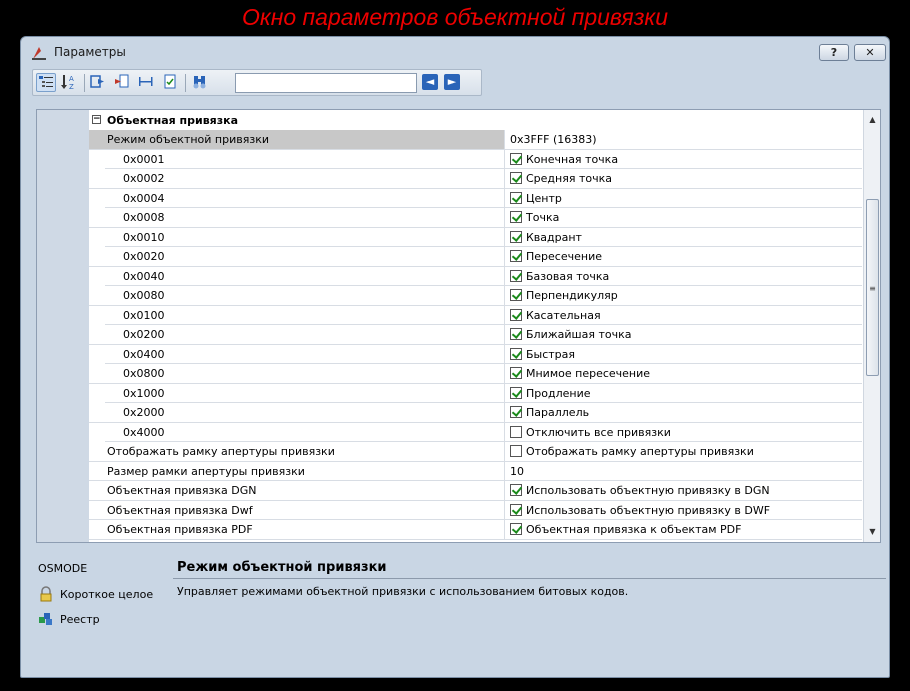 The image size is (910, 691). What do you see at coordinates (684, 451) in the screenshot?
I see `property-value: Отображать рамку апертуры привязки` at bounding box center [684, 451].